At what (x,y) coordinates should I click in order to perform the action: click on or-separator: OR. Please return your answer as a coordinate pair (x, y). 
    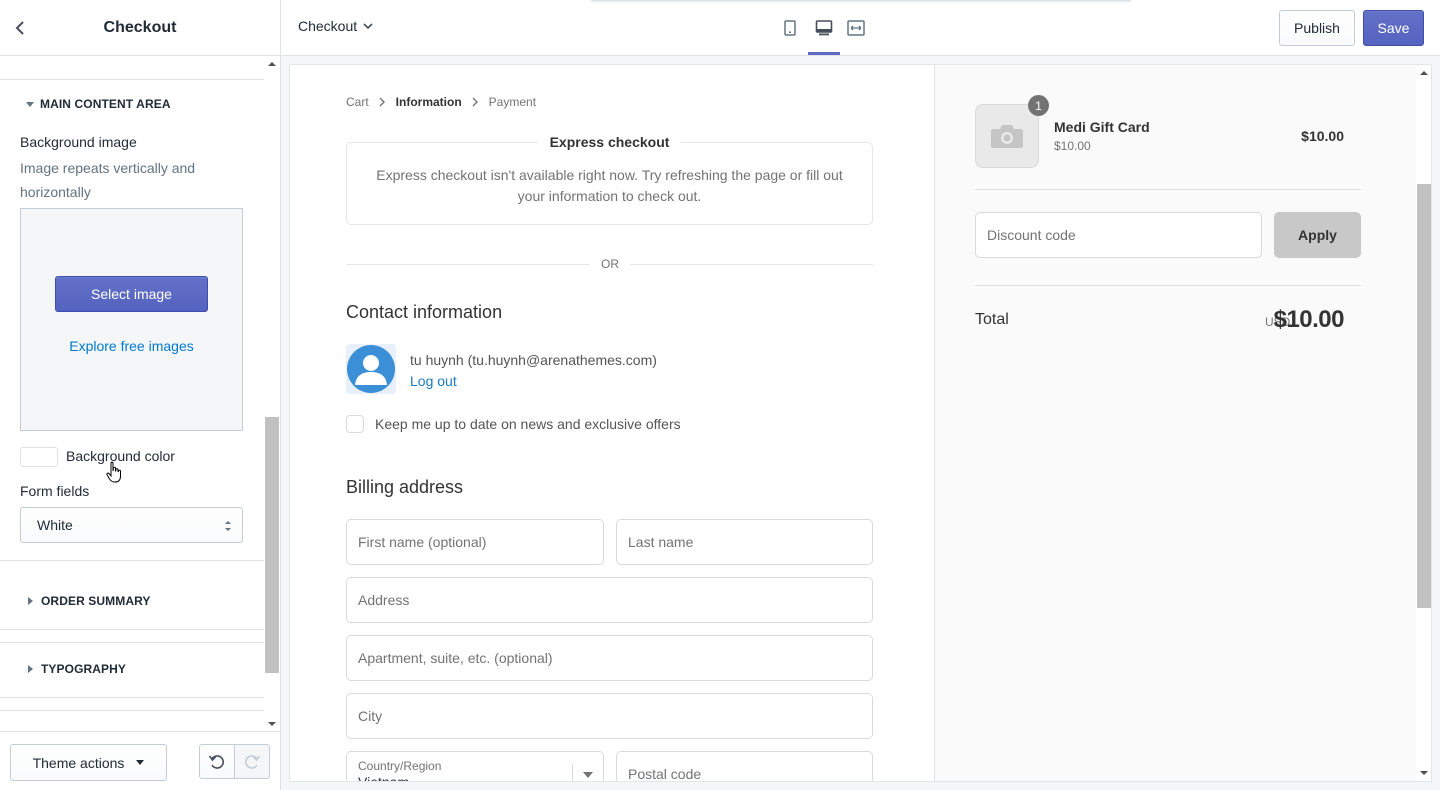
    Looking at the image, I should click on (610, 264).